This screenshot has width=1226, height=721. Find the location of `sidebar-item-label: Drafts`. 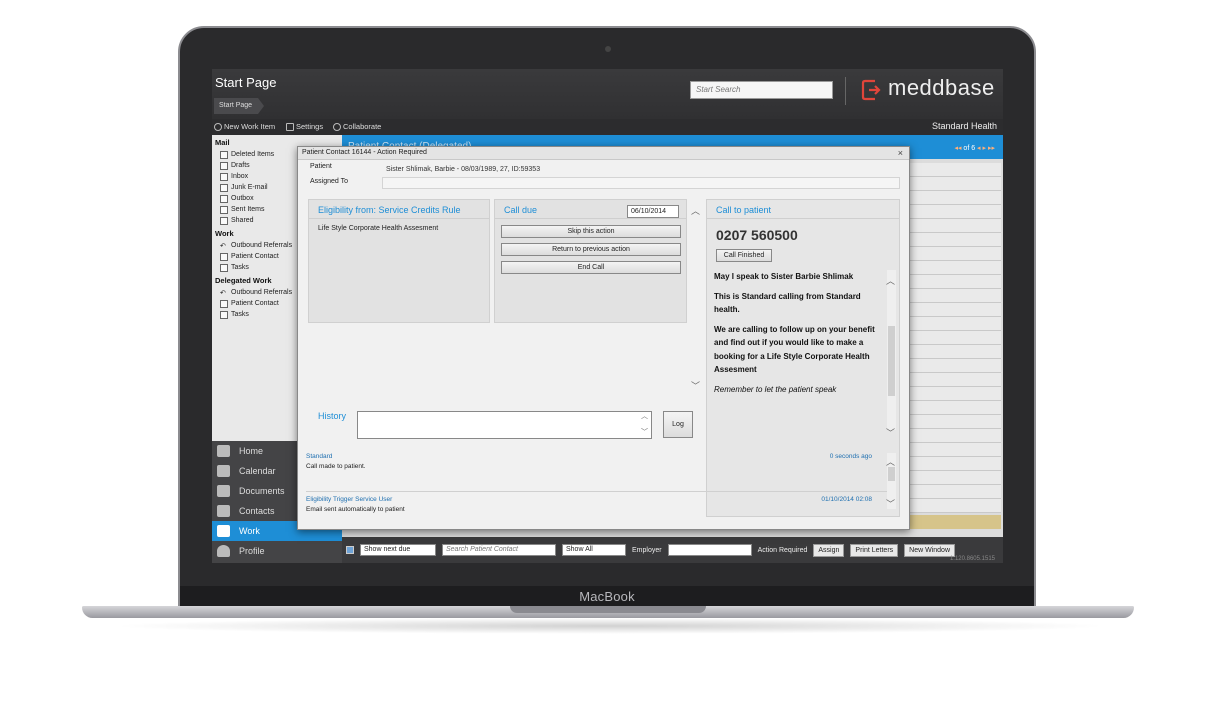

sidebar-item-label: Drafts is located at coordinates (240, 165).